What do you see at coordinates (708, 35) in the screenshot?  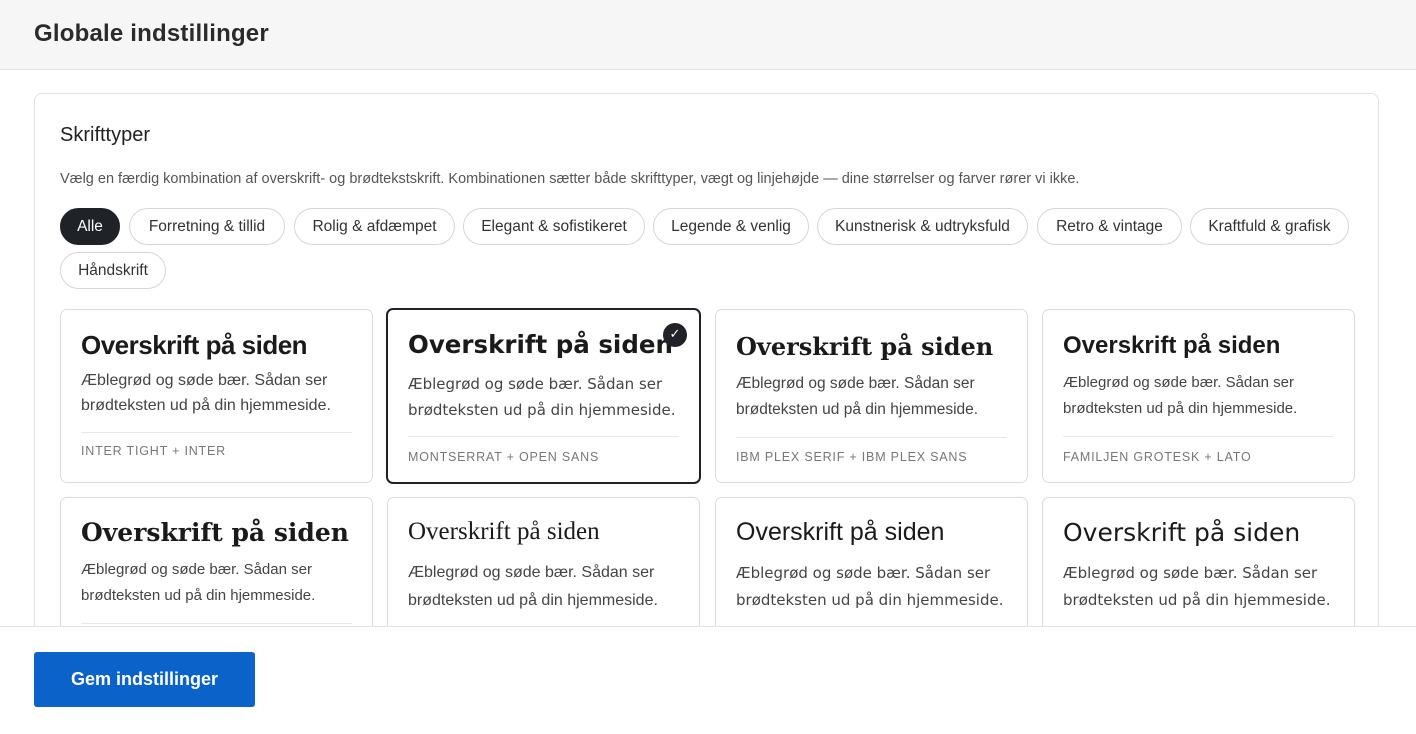 I see `page-header: Globale indstillinger` at bounding box center [708, 35].